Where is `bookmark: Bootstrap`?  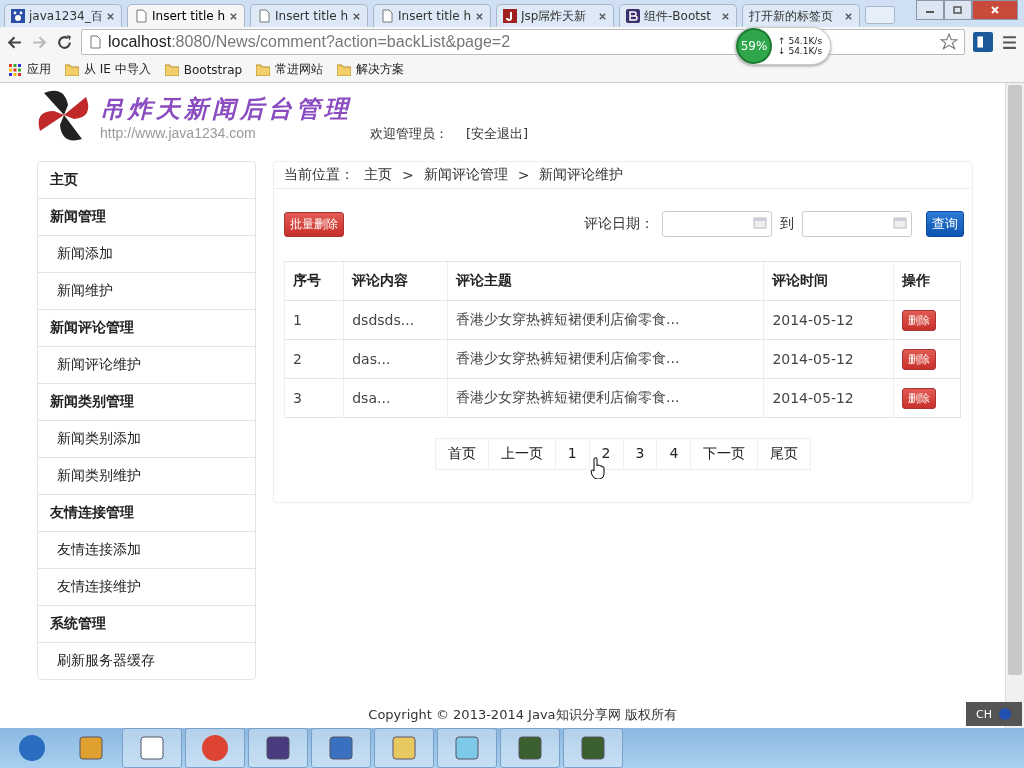 bookmark: Bootstrap is located at coordinates (203, 69).